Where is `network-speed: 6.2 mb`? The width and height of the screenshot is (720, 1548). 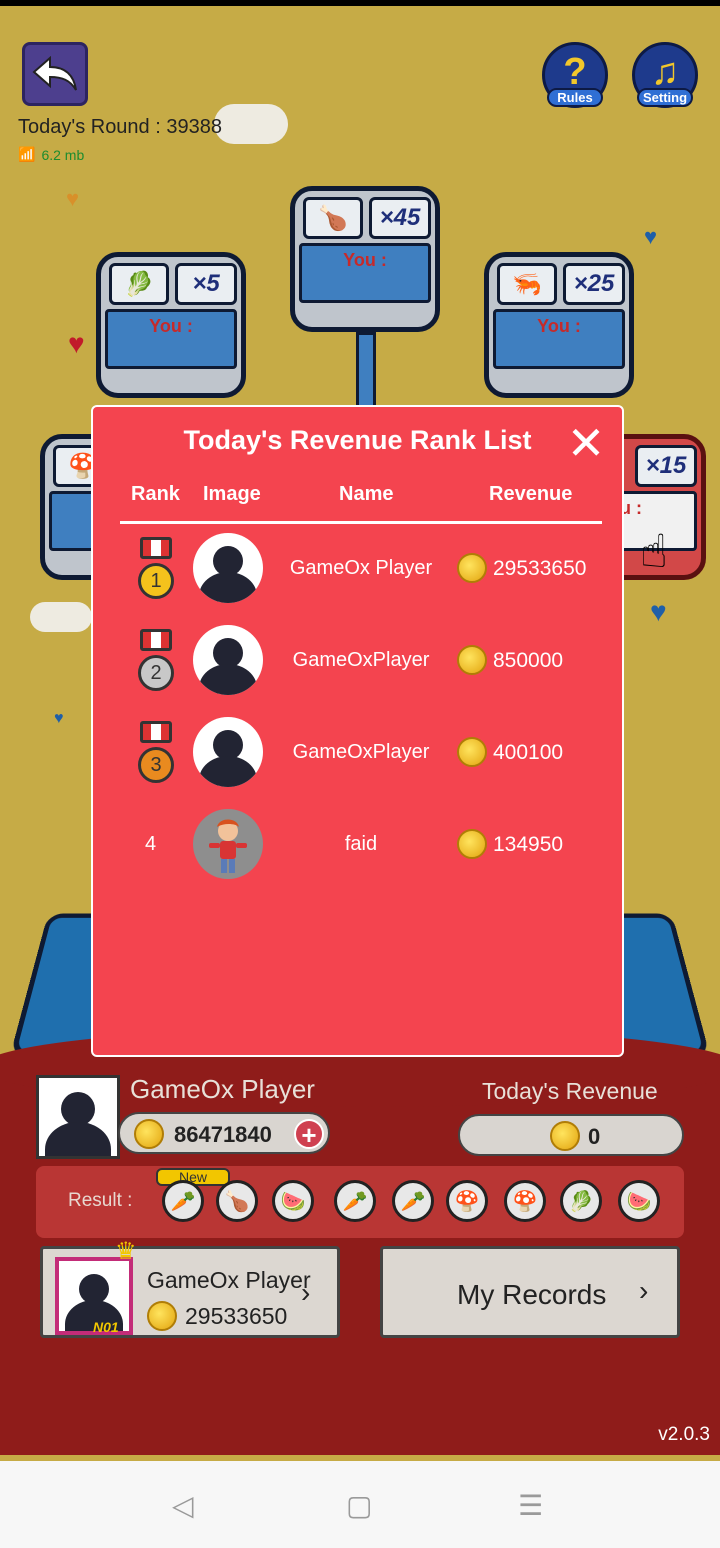 network-speed: 6.2 mb is located at coordinates (63, 154).